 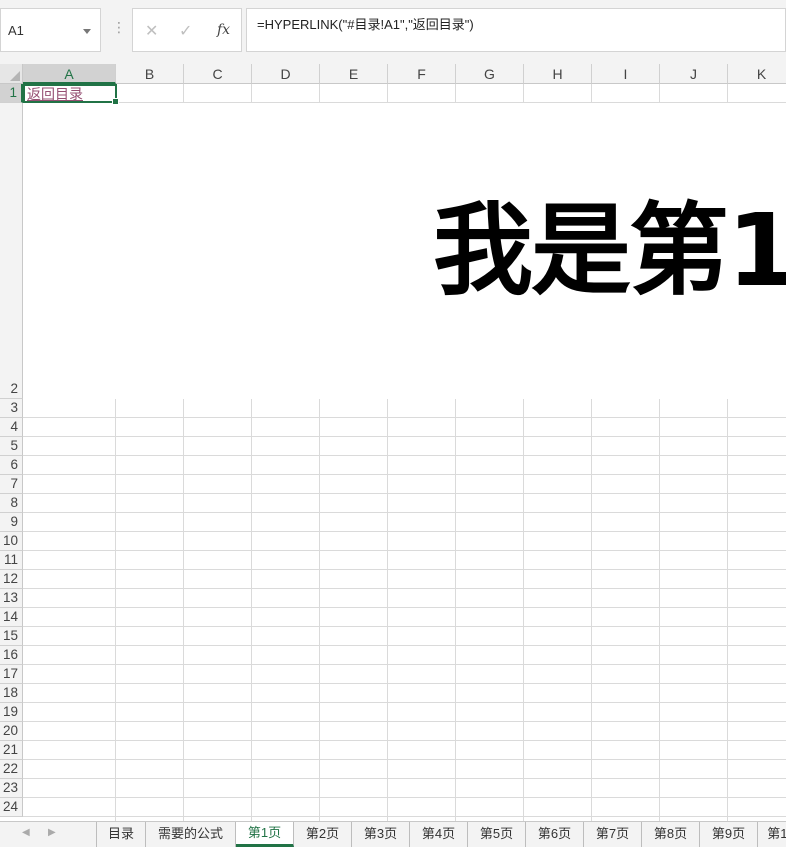 I want to click on row-number: 21, so click(x=10, y=749).